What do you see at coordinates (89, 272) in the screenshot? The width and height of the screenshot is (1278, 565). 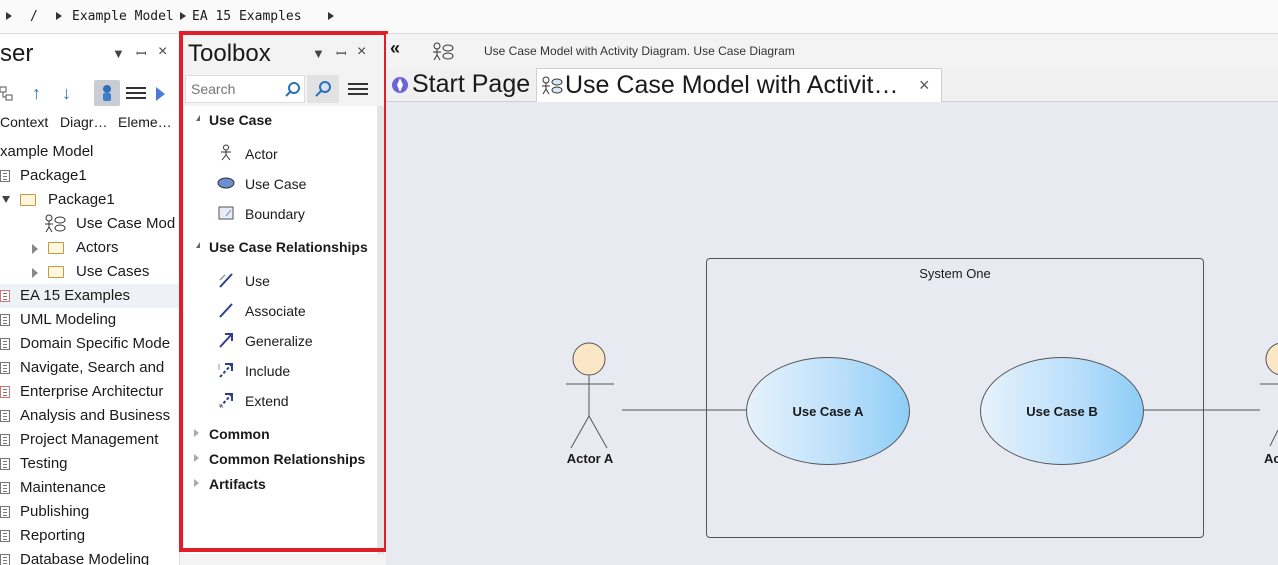 I see `tree-item-use-cases: Use Cases` at bounding box center [89, 272].